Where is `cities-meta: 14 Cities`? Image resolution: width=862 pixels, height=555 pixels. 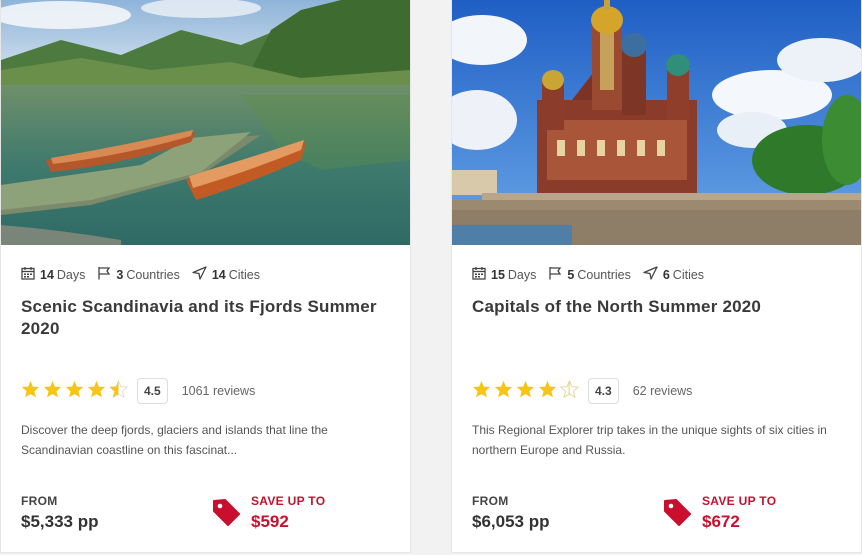
cities-meta: 14 Cities is located at coordinates (226, 274).